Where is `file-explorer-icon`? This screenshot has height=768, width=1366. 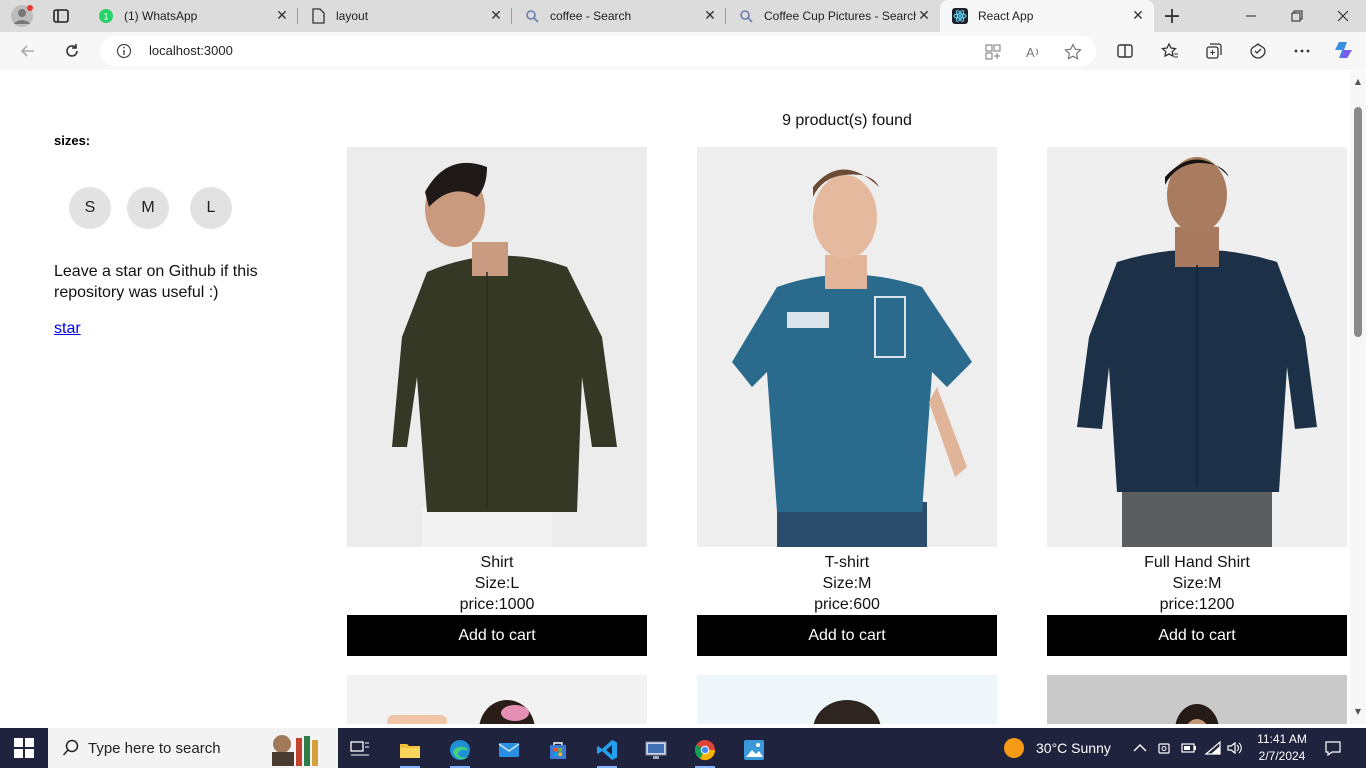
file-explorer-icon is located at coordinates (410, 750).